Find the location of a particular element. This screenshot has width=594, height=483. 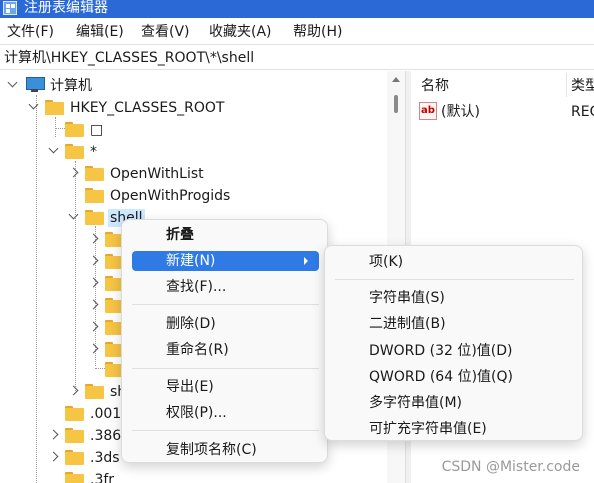

tree-label: □ is located at coordinates (97, 130).